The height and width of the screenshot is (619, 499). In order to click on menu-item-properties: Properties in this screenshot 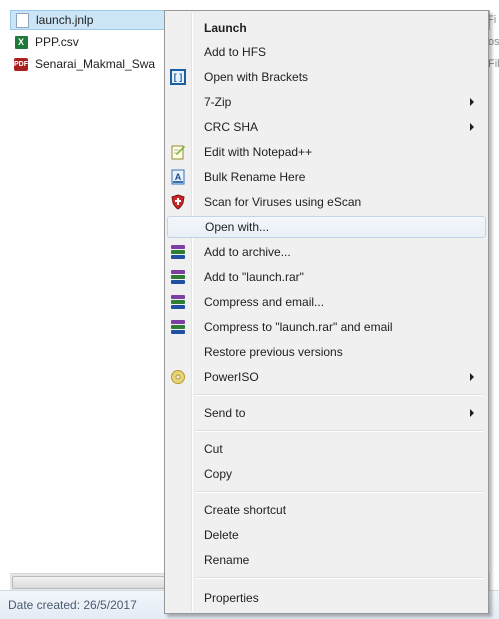, I will do `click(326, 598)`.